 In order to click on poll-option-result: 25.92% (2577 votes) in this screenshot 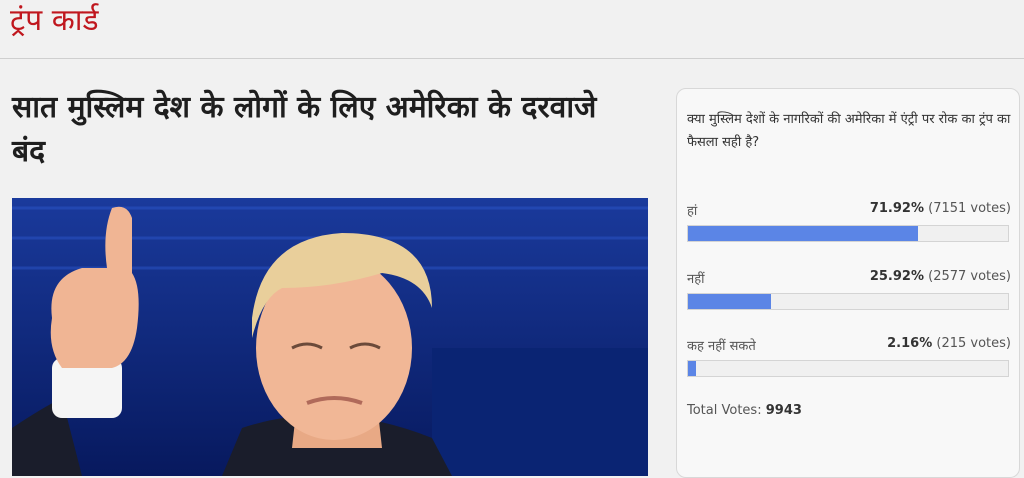, I will do `click(940, 276)`.